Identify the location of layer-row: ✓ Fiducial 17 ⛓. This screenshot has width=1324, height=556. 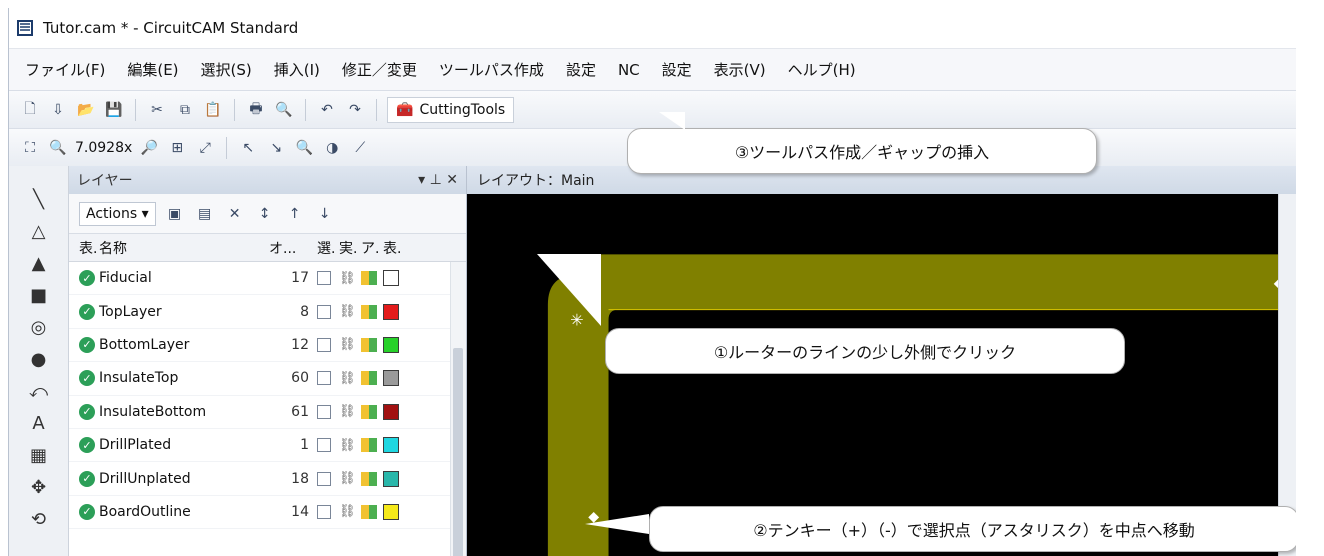
(267, 279).